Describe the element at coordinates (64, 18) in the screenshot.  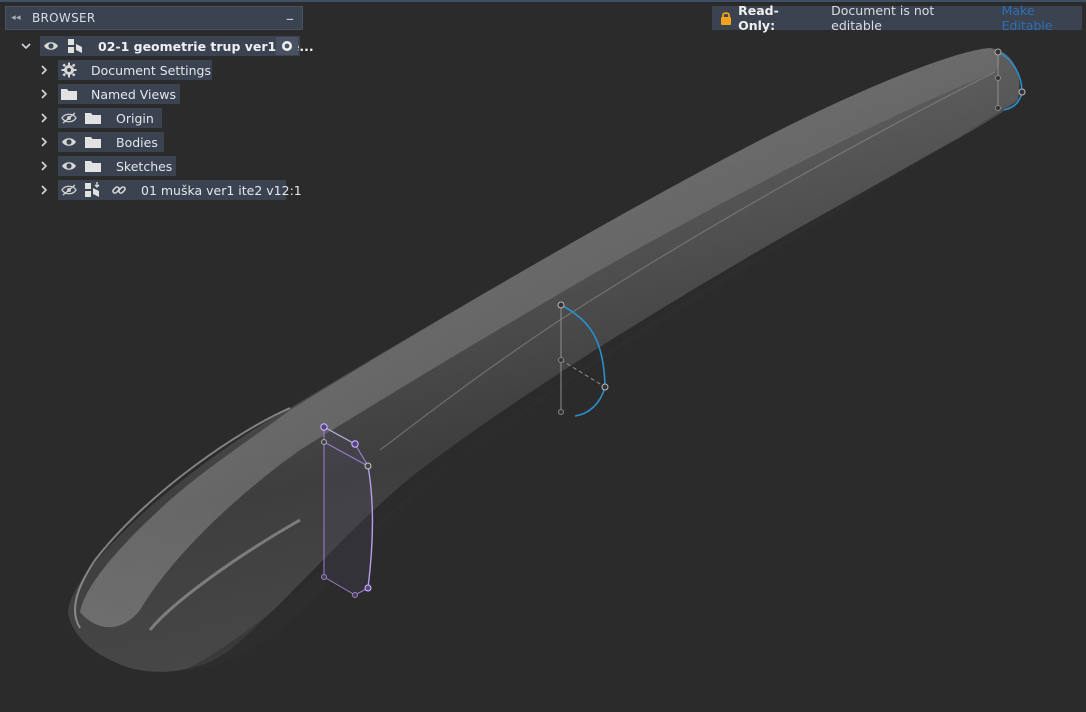
I see `browser-title: BROWSER` at that location.